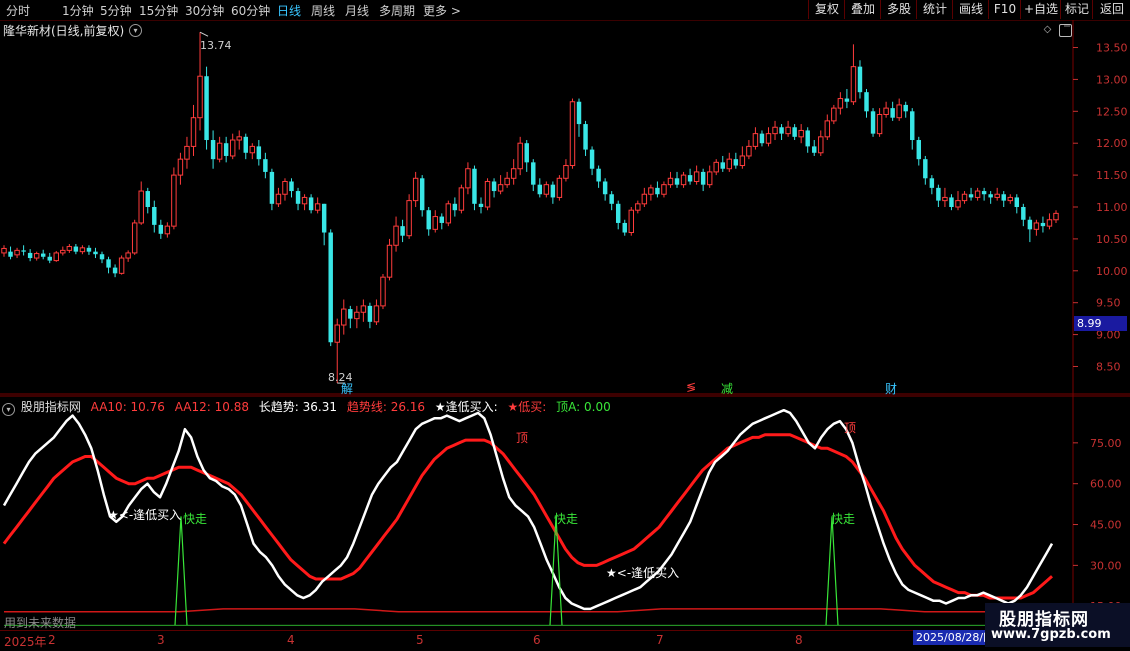 The image size is (1130, 651). Describe the element at coordinates (204, 34) in the screenshot. I see `high-arrow` at that location.